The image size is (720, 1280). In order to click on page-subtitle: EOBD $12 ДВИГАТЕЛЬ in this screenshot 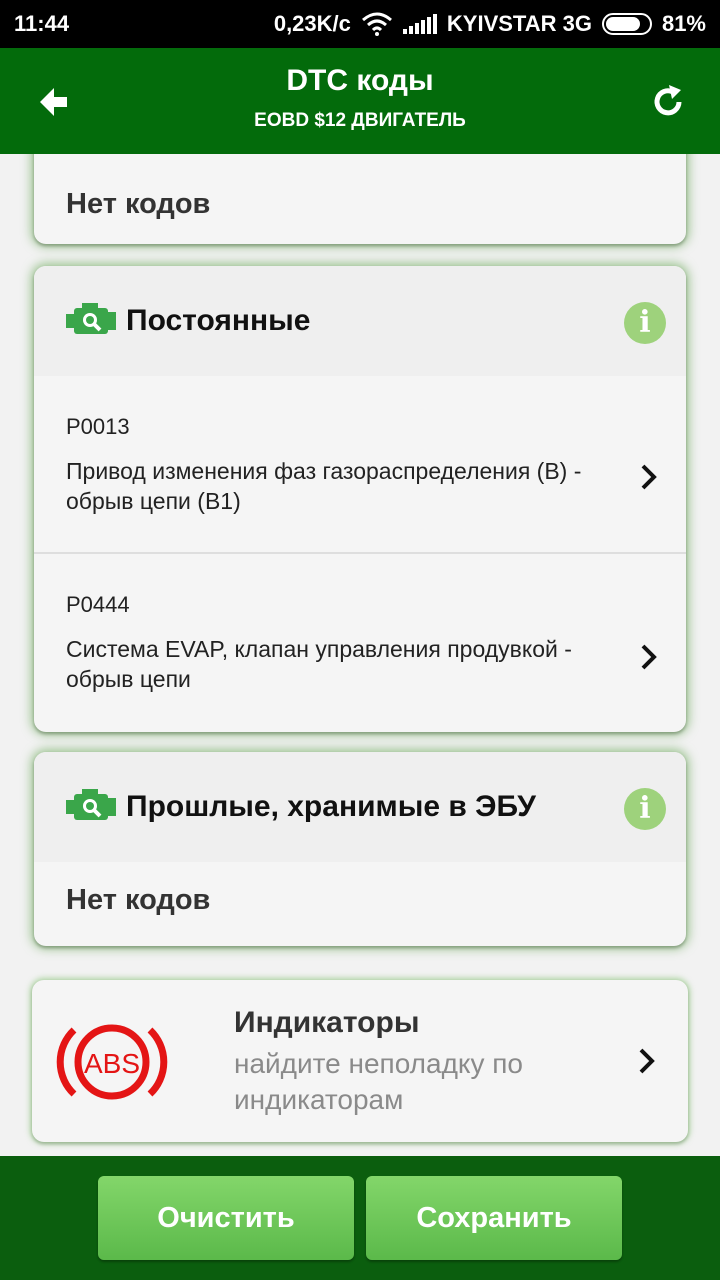, I will do `click(360, 120)`.